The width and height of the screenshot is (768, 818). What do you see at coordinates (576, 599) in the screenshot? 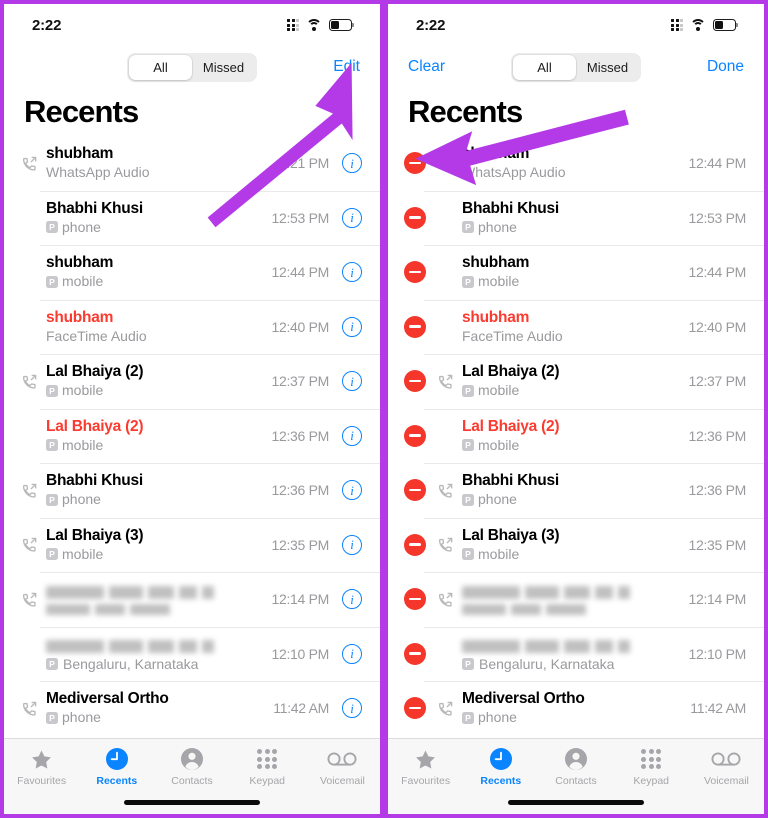
I see `call-log-row: 12:14 PM` at bounding box center [576, 599].